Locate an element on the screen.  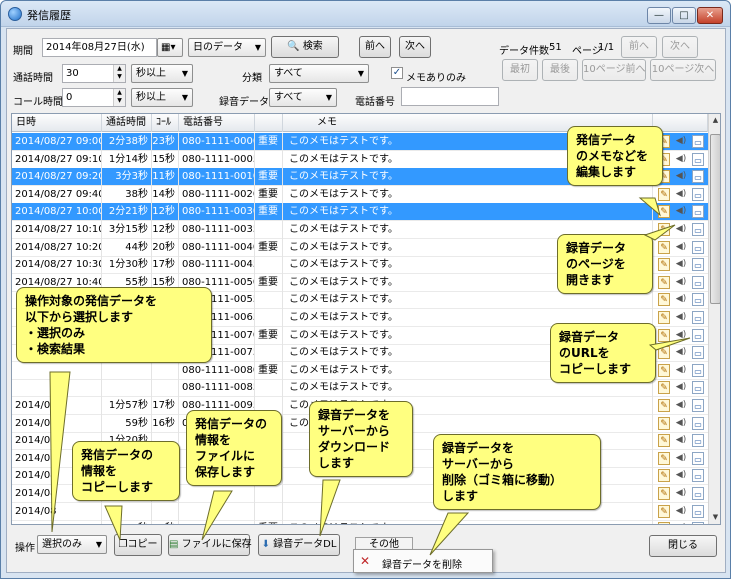
vertical-scrollbar: ▲ ▼ is located at coordinates (714, 319).